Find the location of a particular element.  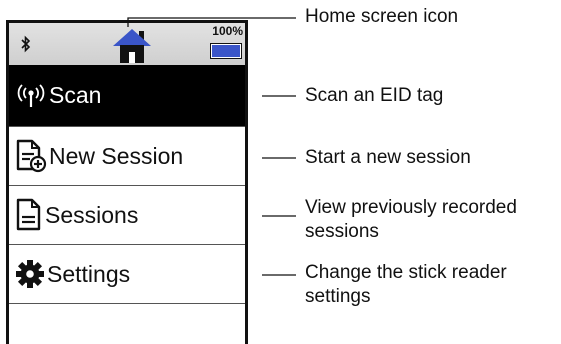

callout-home-text: Home screen icon is located at coordinates (382, 16).